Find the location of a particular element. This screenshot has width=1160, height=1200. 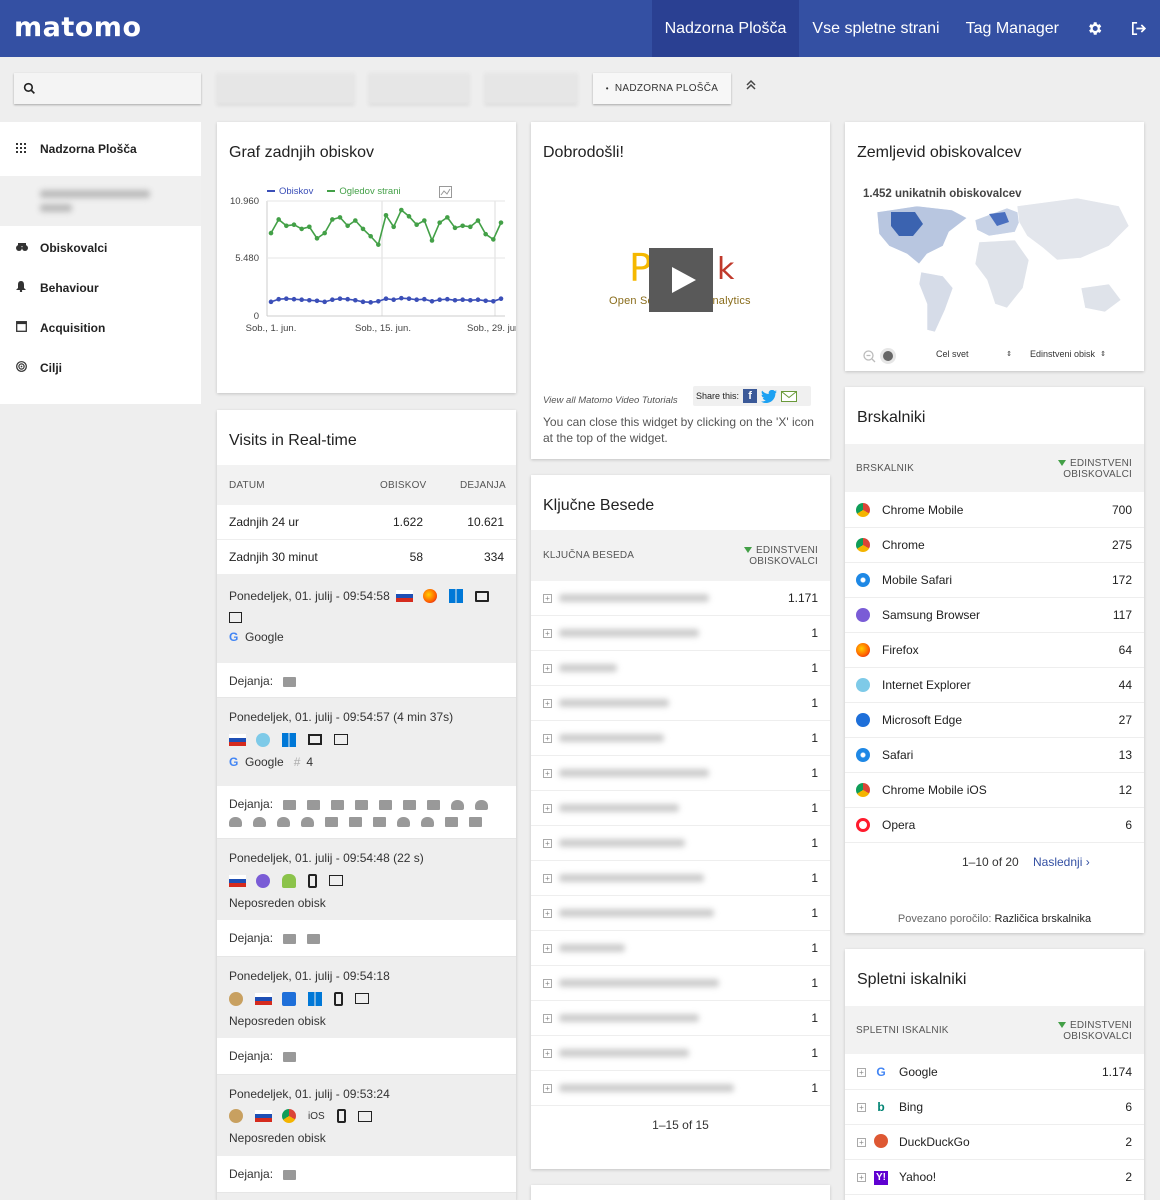

date-selector-button is located at coordinates (285, 88).